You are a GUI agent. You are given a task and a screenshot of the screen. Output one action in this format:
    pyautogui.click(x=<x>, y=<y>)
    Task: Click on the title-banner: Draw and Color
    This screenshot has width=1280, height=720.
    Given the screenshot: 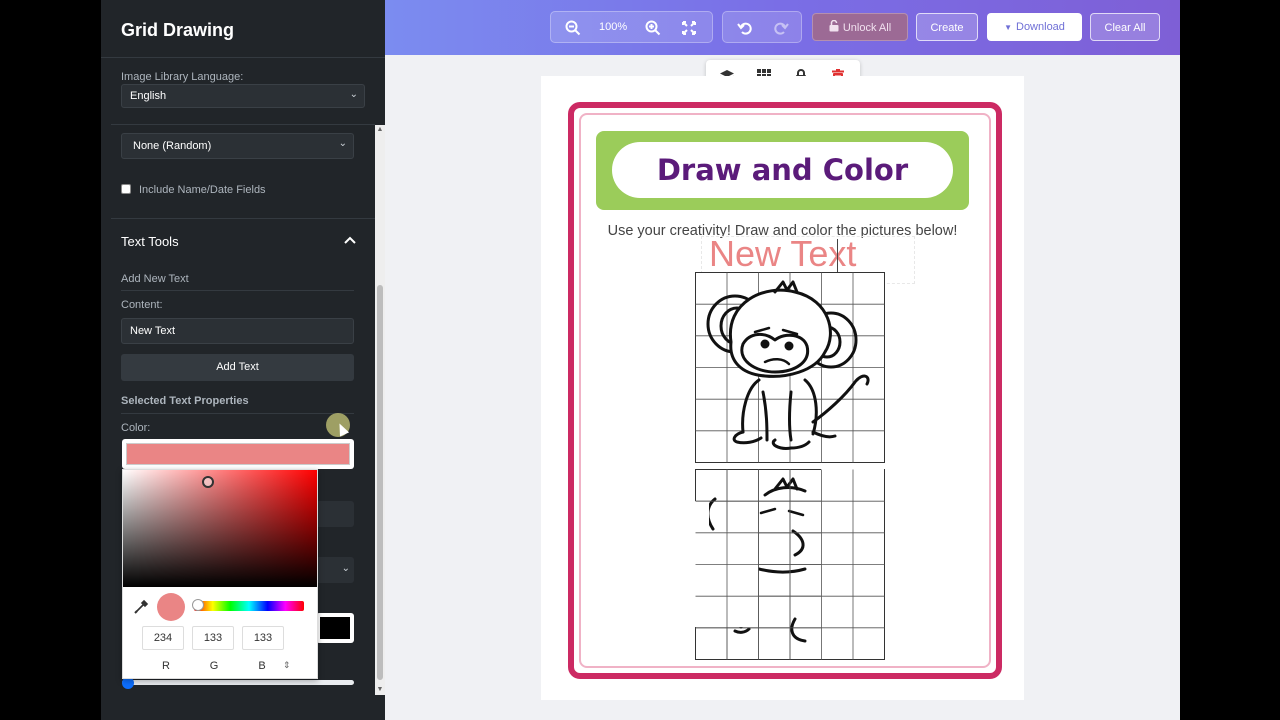 What is the action you would take?
    pyautogui.click(x=782, y=170)
    